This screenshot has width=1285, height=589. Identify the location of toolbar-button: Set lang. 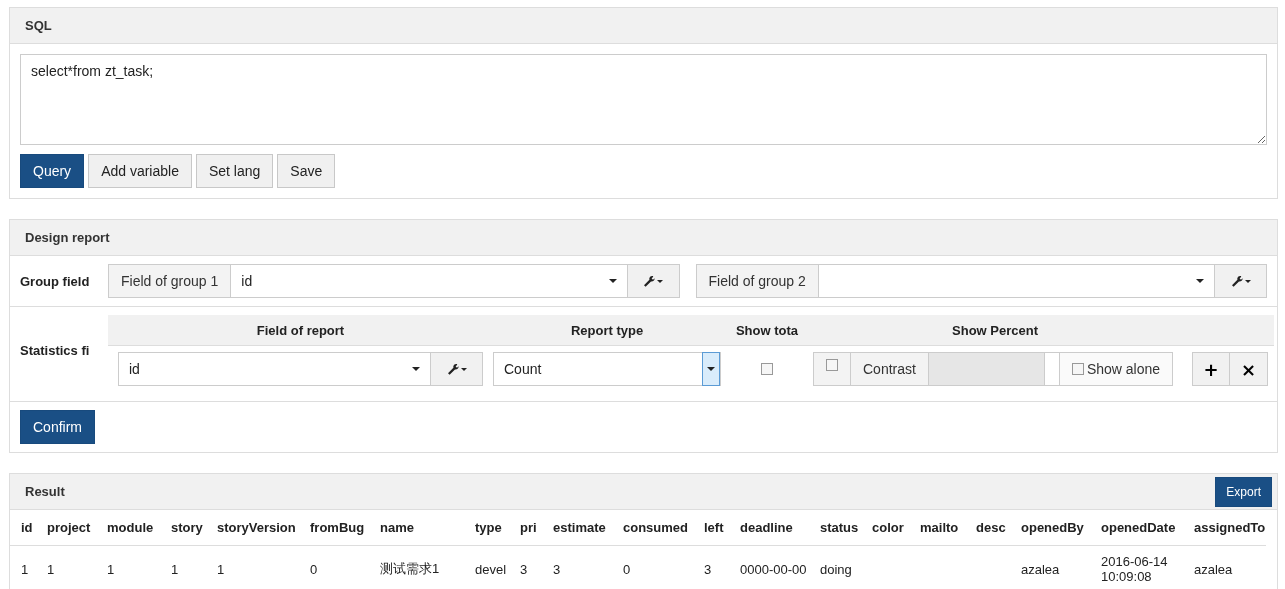
(234, 171).